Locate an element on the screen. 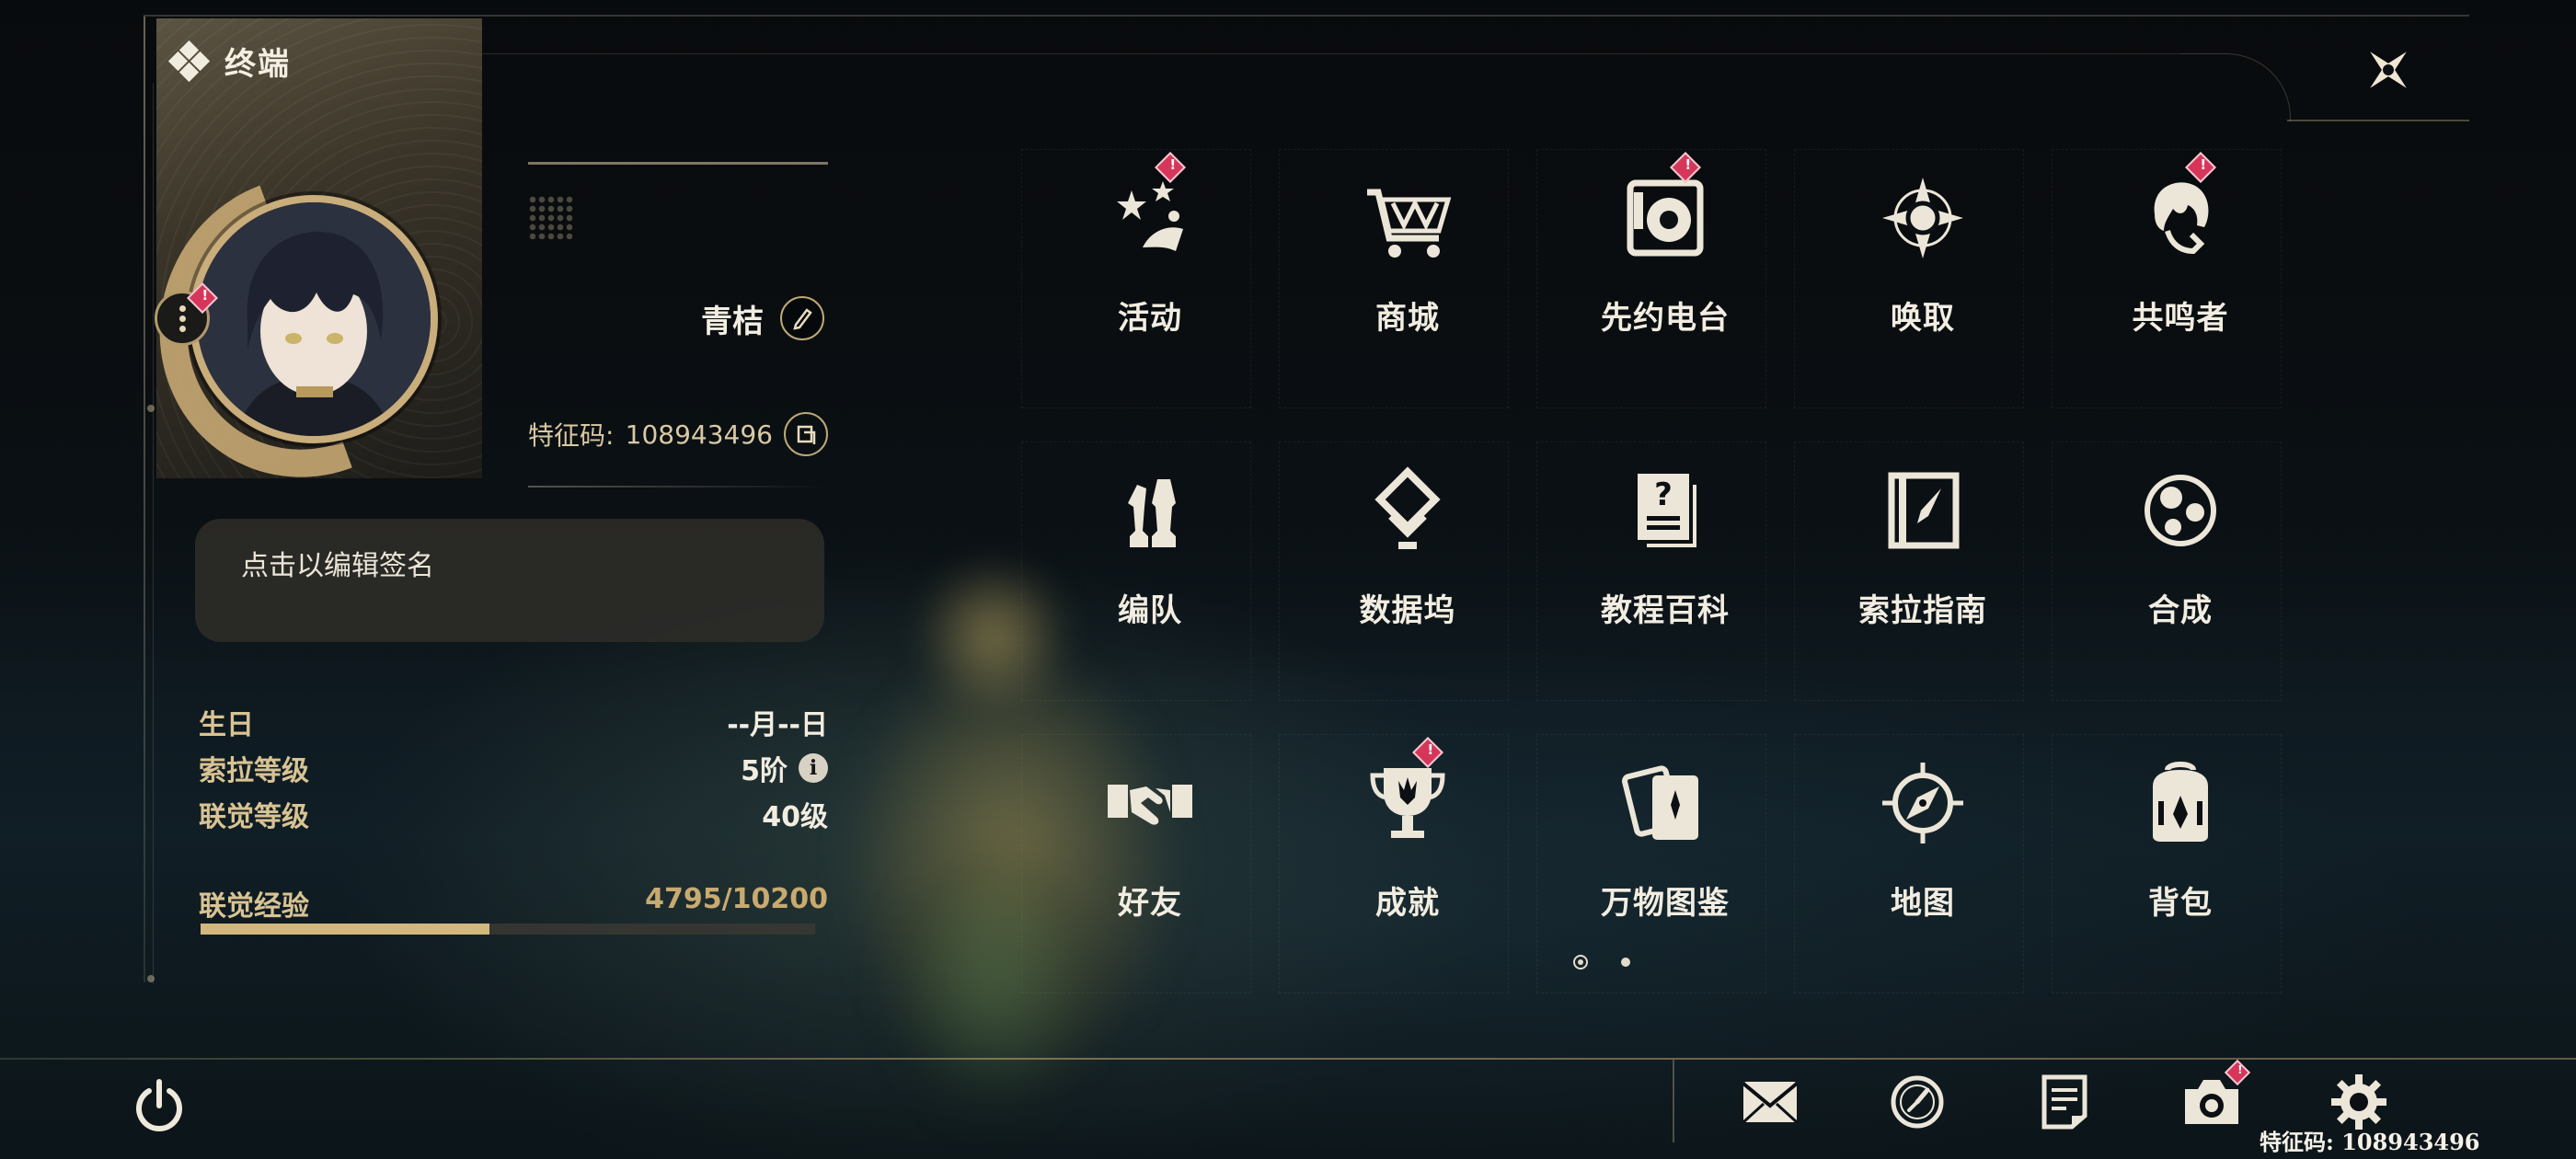  uid-value: 108943496 is located at coordinates (699, 434).